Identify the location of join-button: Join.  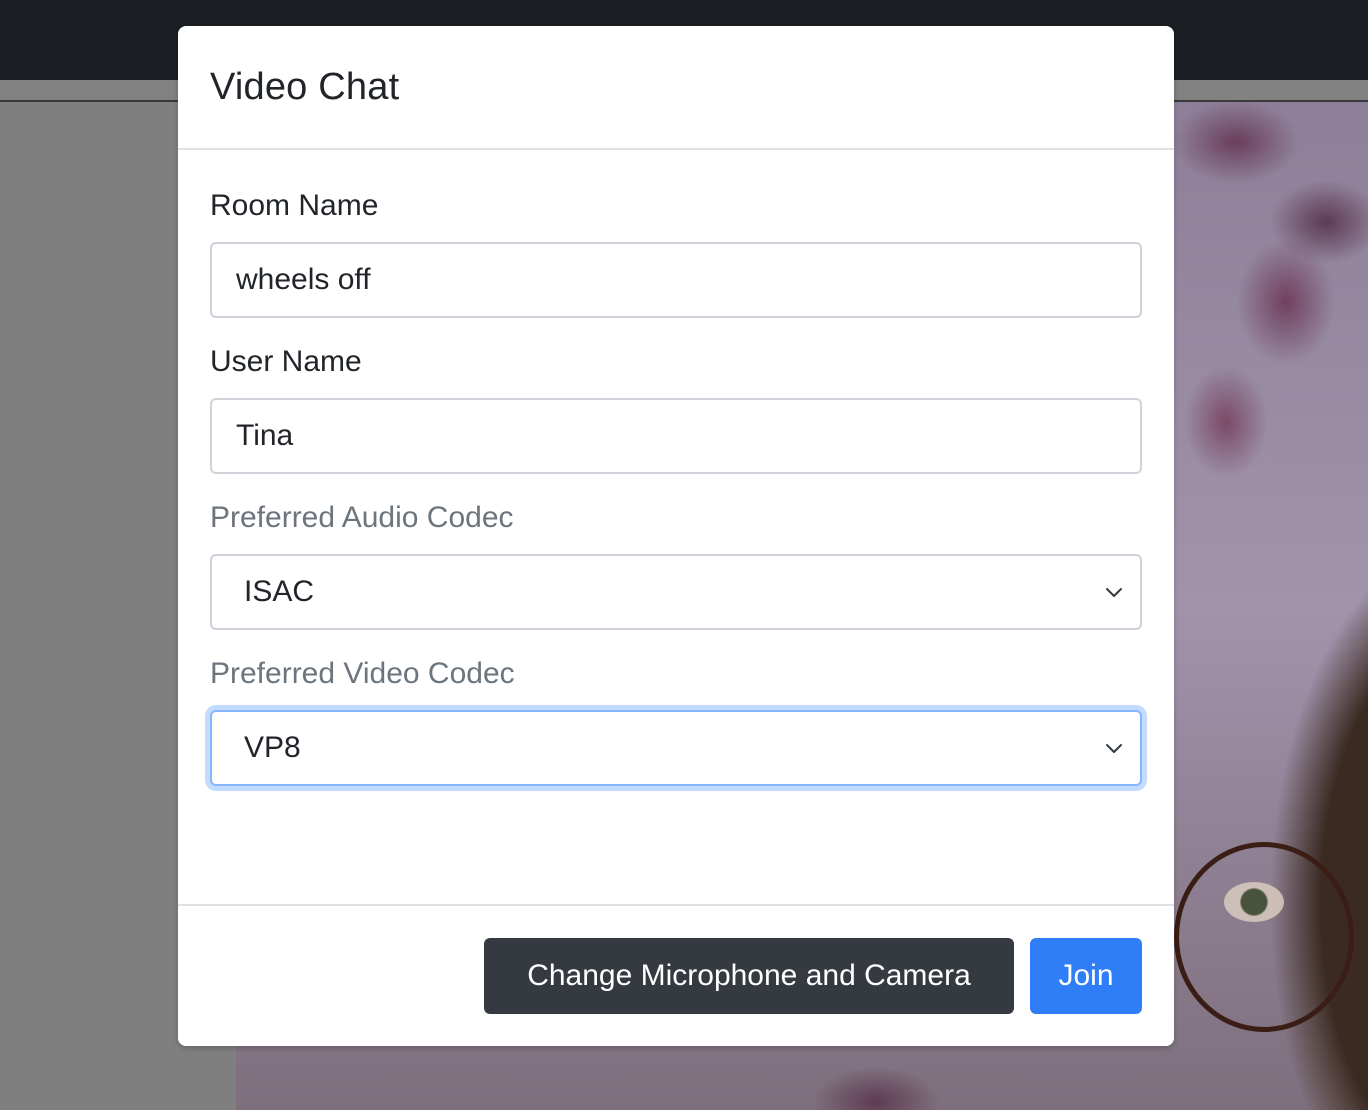
(1086, 976).